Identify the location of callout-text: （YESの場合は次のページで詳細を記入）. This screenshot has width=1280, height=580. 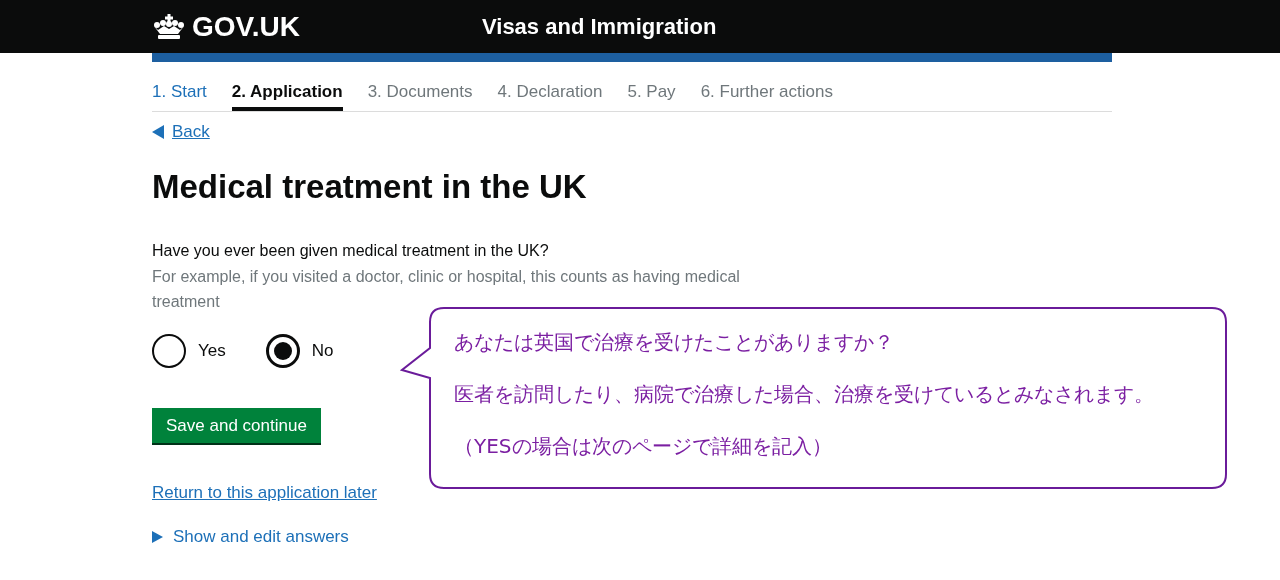
(643, 446).